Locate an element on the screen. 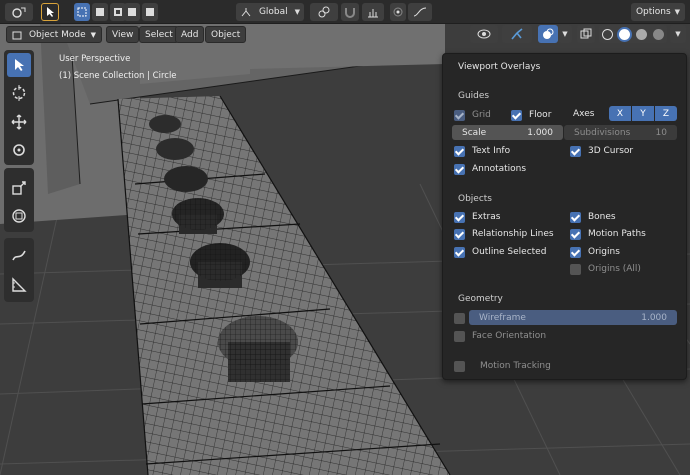 The width and height of the screenshot is (690, 475). shading-buttons is located at coordinates (633, 34).